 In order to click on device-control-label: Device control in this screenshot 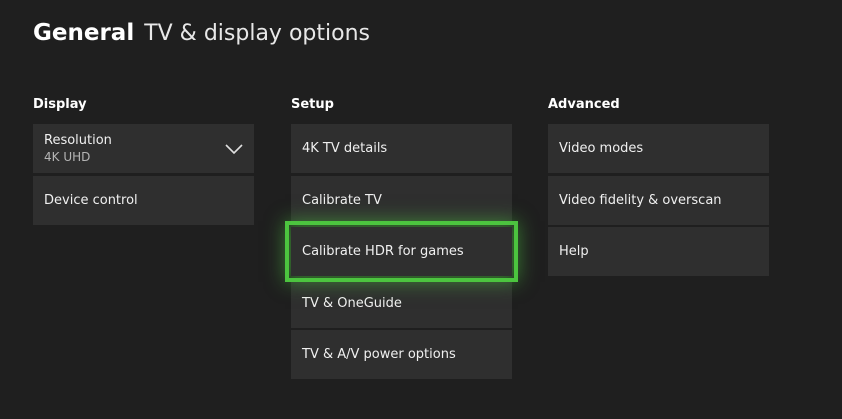, I will do `click(91, 200)`.